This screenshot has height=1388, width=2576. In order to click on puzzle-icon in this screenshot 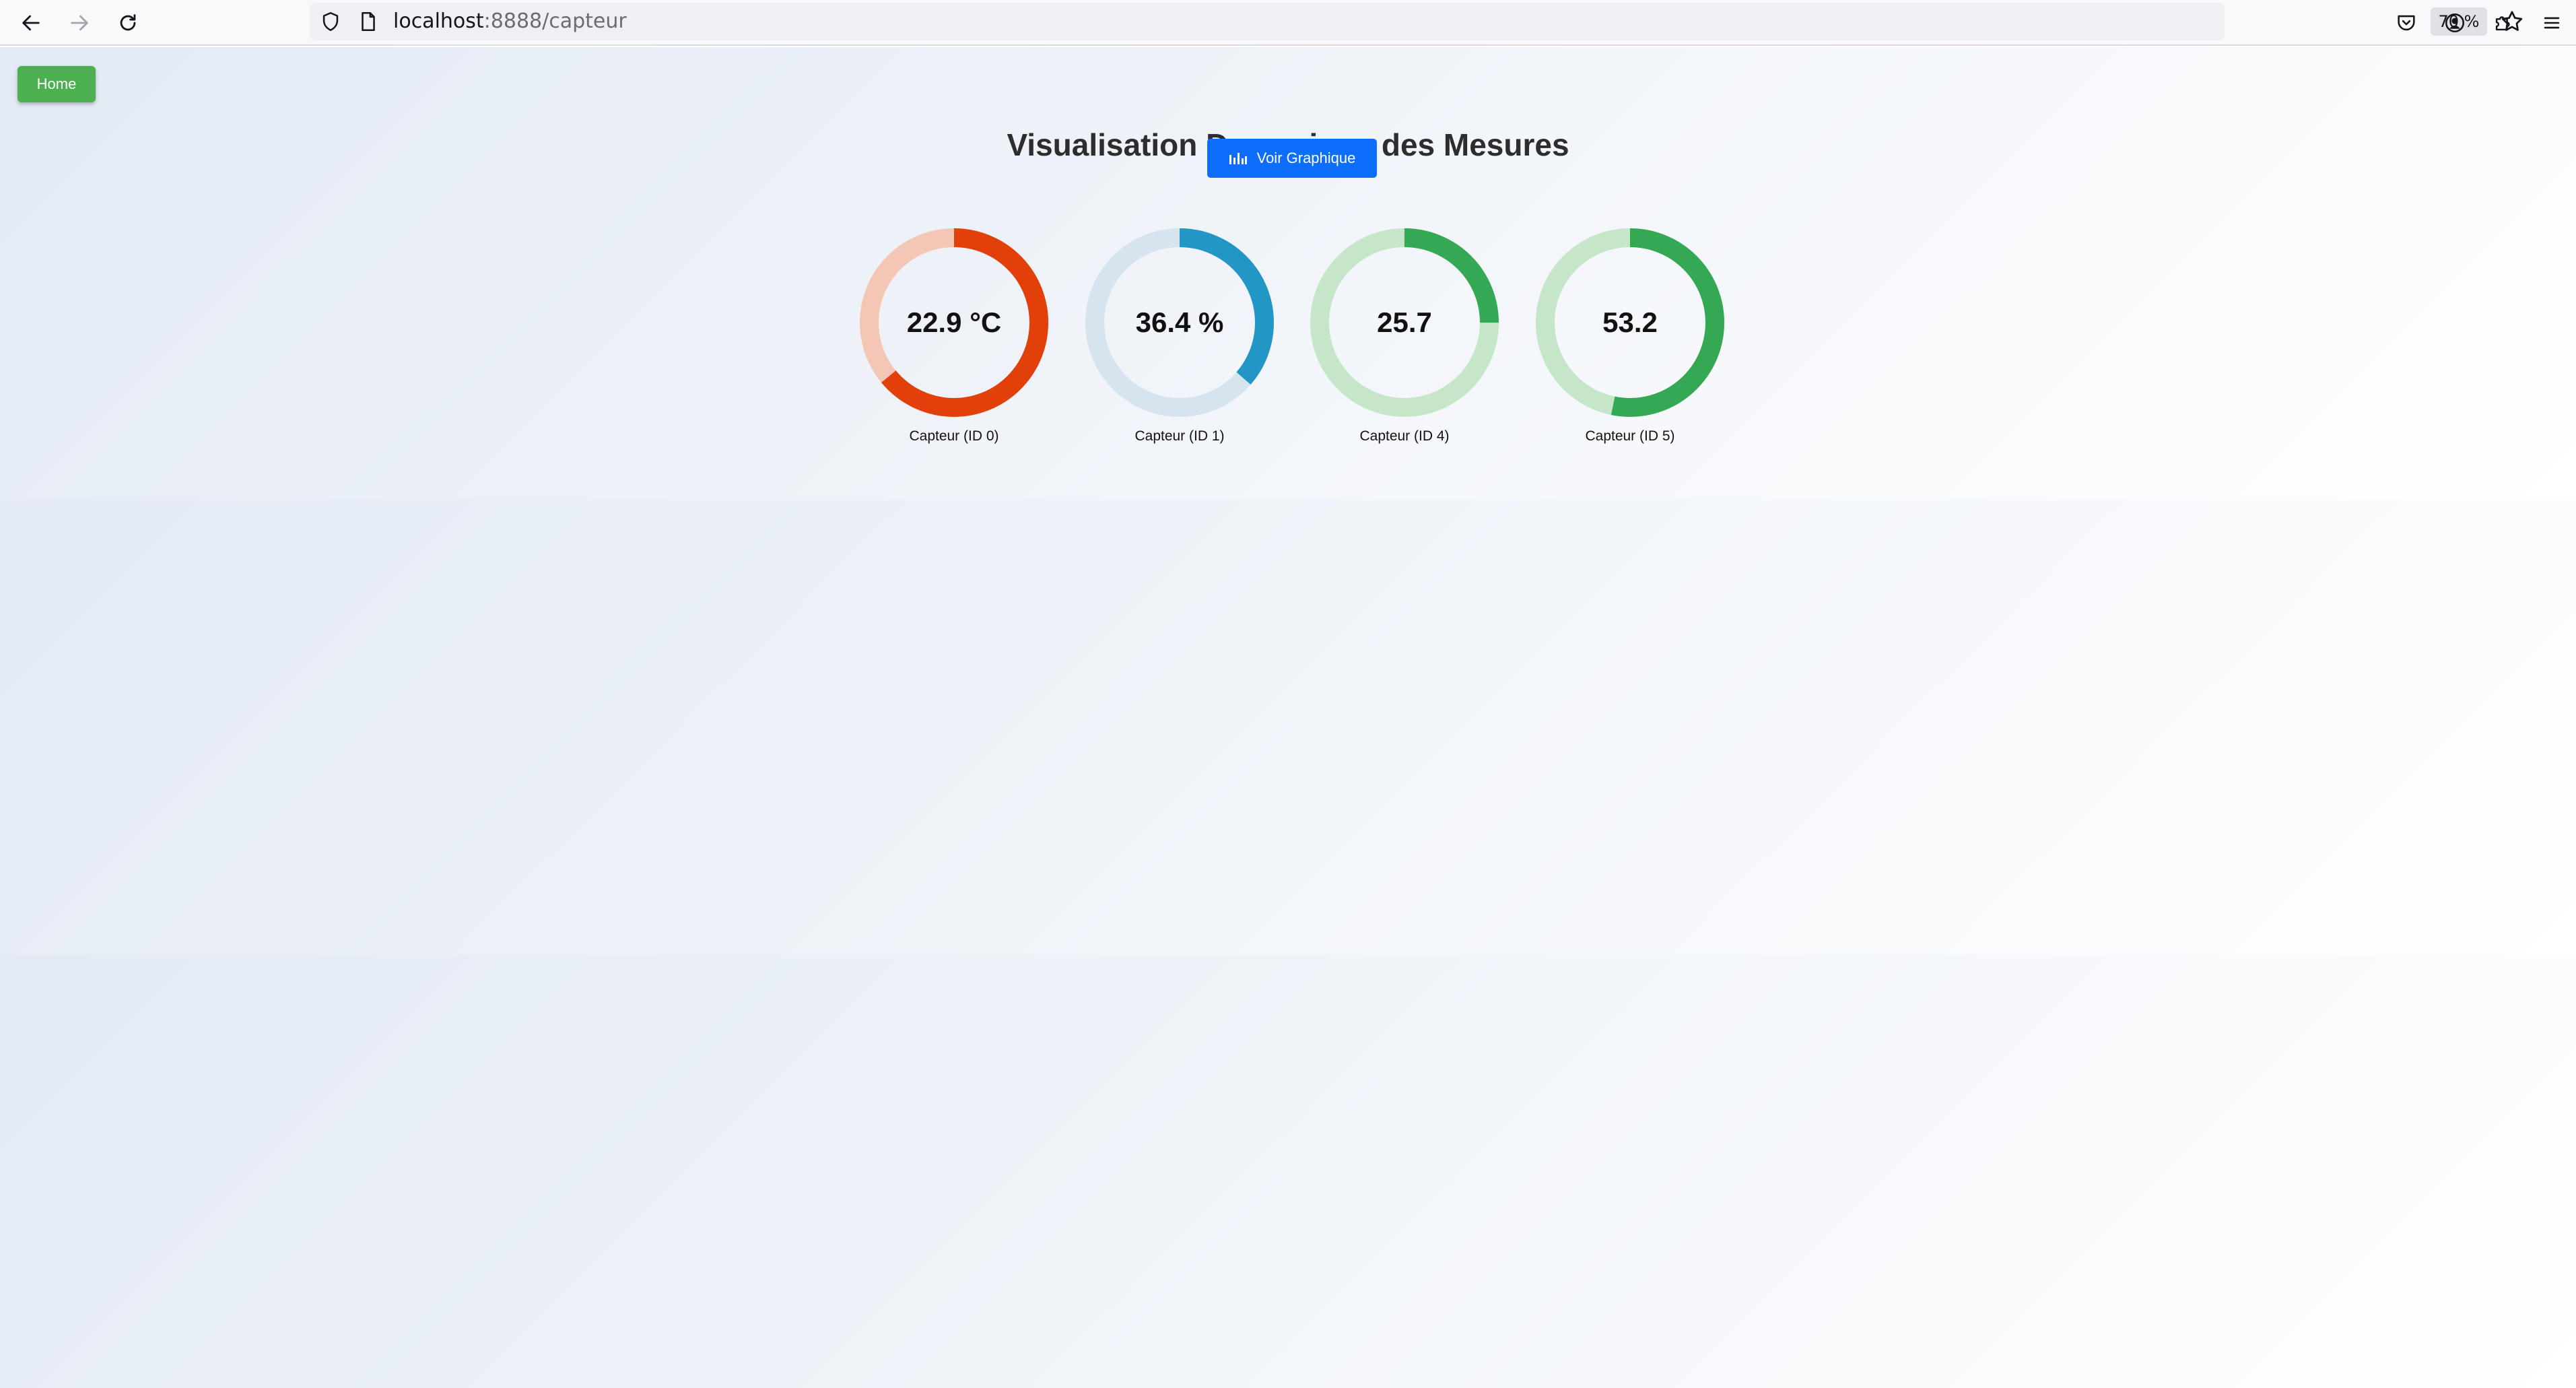, I will do `click(2502, 23)`.